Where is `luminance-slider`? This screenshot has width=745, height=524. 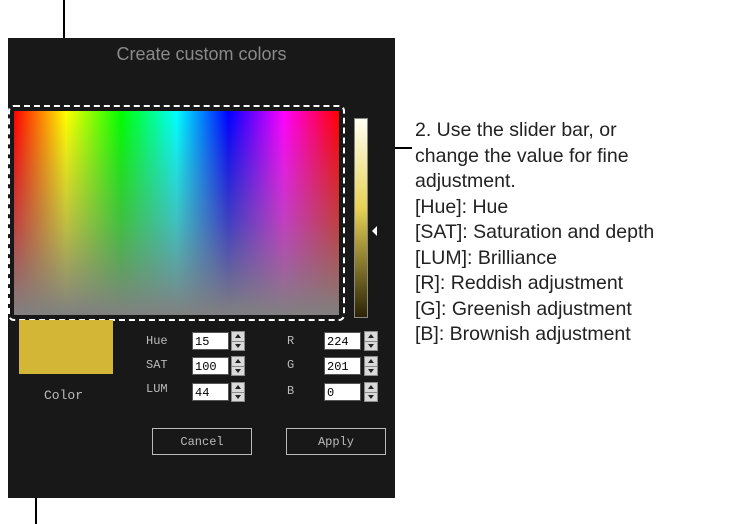 luminance-slider is located at coordinates (361, 218).